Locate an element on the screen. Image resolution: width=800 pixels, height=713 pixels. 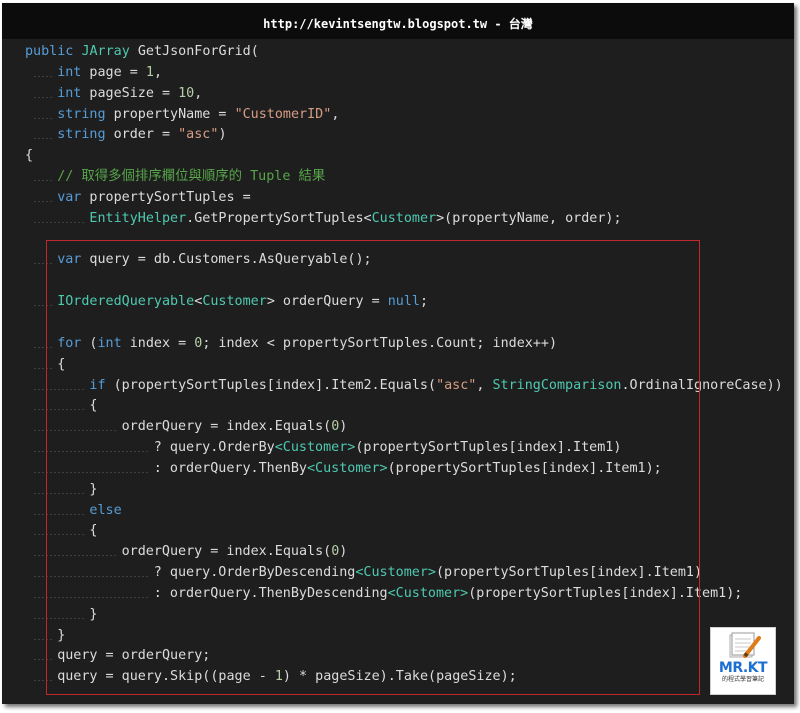
code-line: { is located at coordinates (398, 364).